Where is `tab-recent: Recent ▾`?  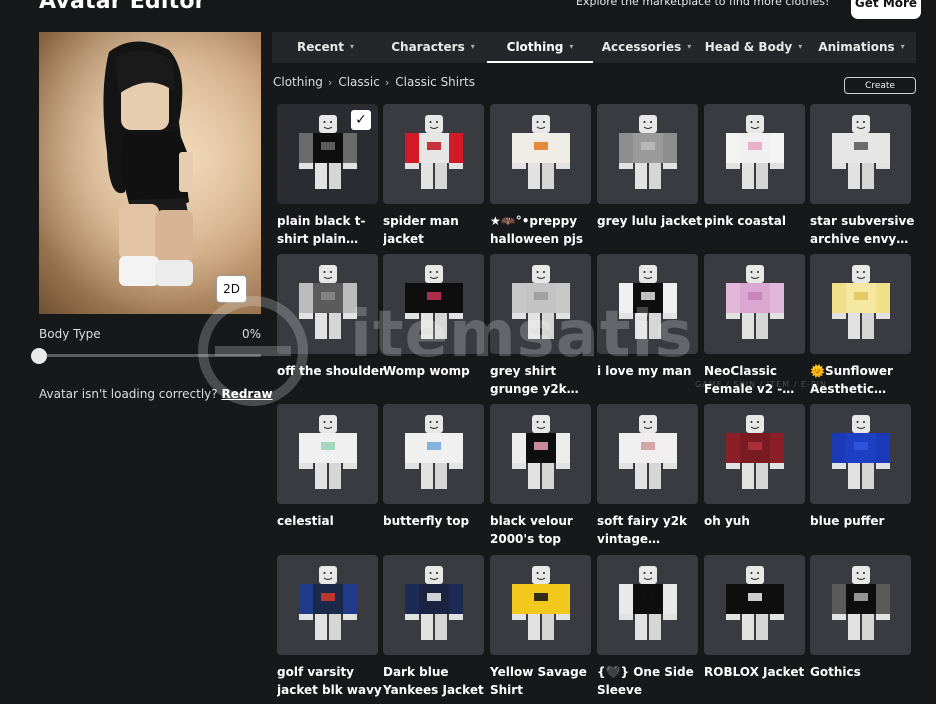 tab-recent: Recent ▾ is located at coordinates (325, 47).